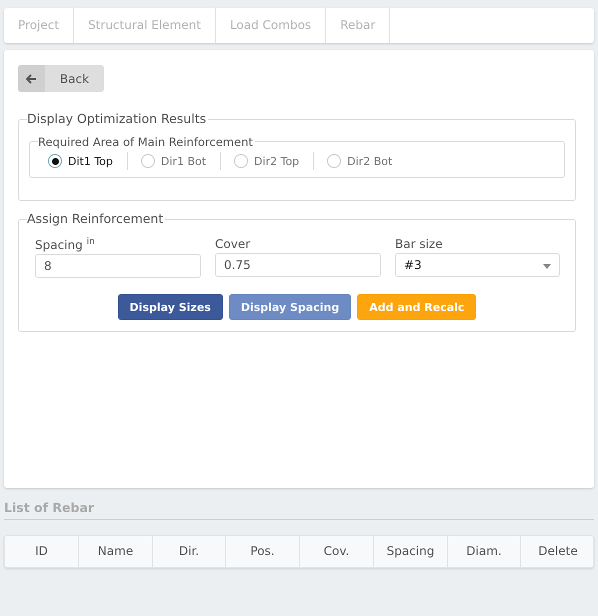 The width and height of the screenshot is (598, 616). What do you see at coordinates (477, 265) in the screenshot?
I see `bar-size-dropdown: #3` at bounding box center [477, 265].